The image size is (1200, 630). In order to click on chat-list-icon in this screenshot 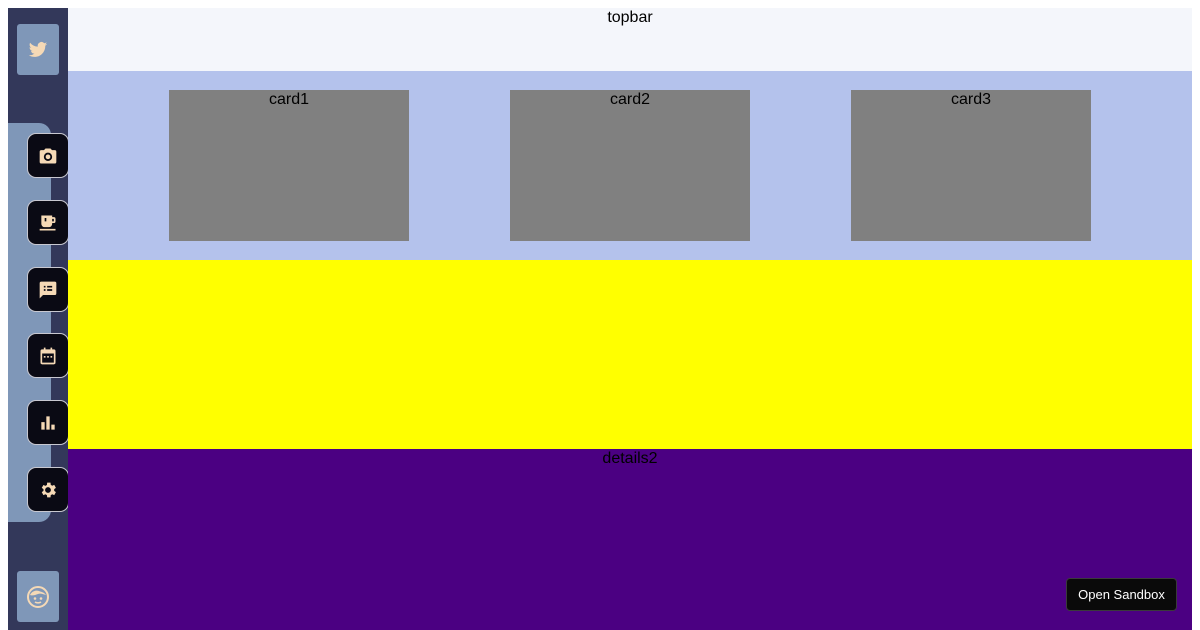, I will do `click(48, 290)`.